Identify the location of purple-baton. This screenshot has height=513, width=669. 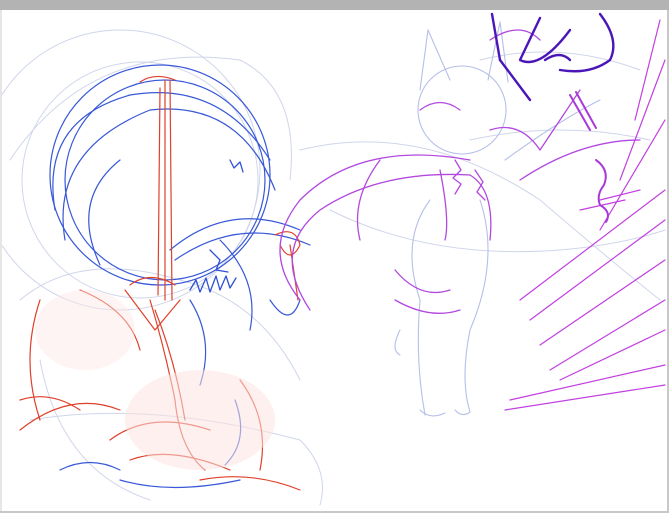
(589, 157).